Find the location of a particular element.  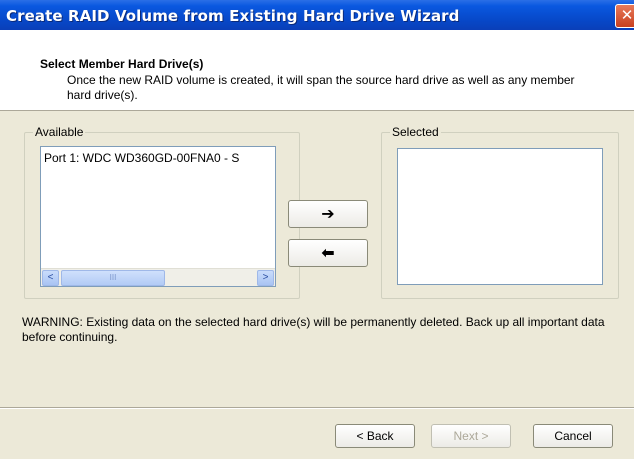

selected-listbox is located at coordinates (500, 216).